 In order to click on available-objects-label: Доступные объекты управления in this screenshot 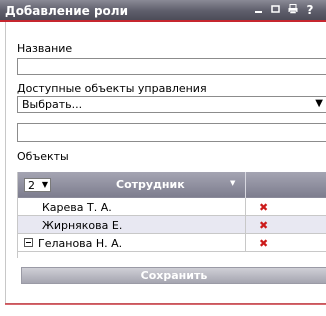, I will do `click(112, 88)`.